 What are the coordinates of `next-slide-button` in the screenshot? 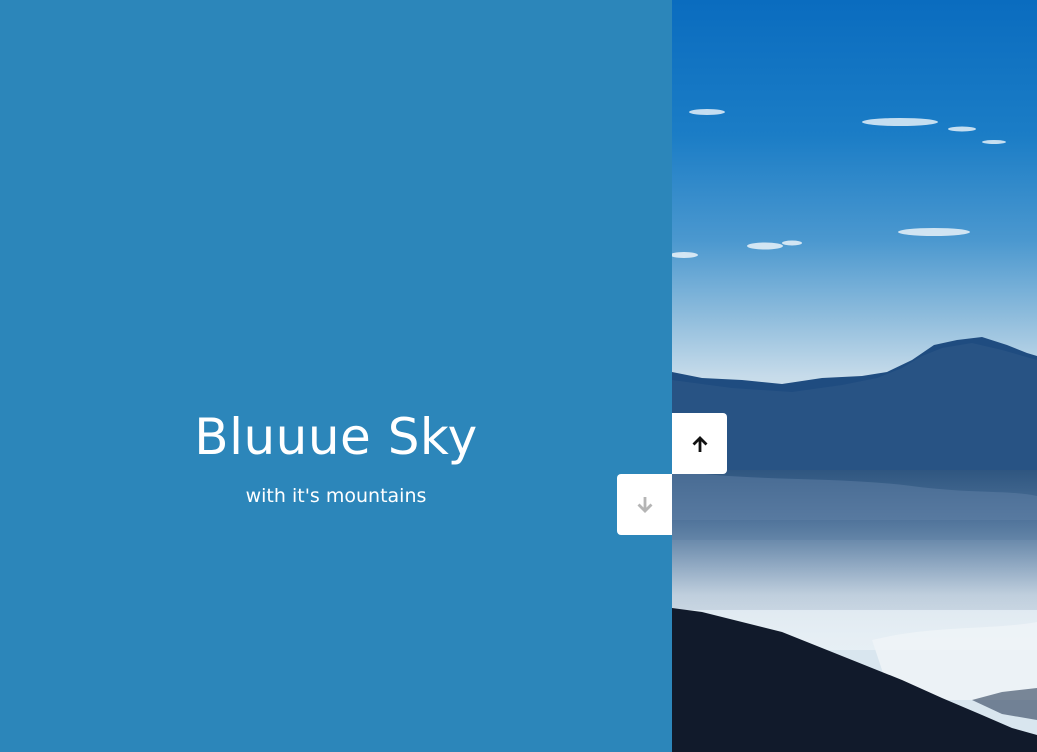 It's located at (644, 504).